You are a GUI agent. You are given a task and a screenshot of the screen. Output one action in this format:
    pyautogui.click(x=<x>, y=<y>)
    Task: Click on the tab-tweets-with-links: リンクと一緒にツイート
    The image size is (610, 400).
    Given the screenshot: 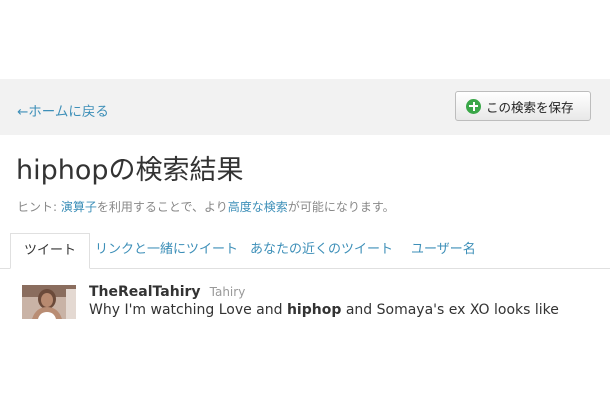 What is the action you would take?
    pyautogui.click(x=166, y=250)
    